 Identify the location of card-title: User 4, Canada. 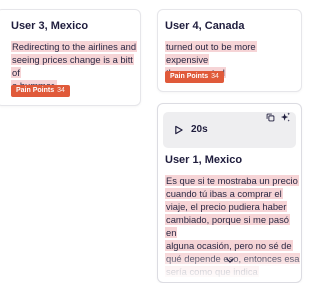
(205, 26).